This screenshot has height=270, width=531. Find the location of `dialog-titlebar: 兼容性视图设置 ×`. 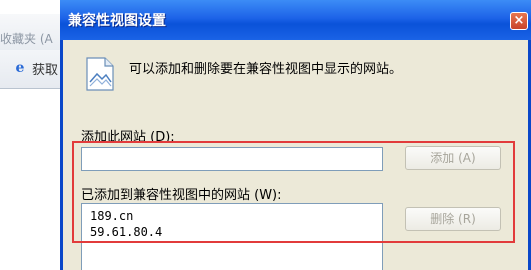

dialog-titlebar: 兼容性视图设置 × is located at coordinates (295, 20).